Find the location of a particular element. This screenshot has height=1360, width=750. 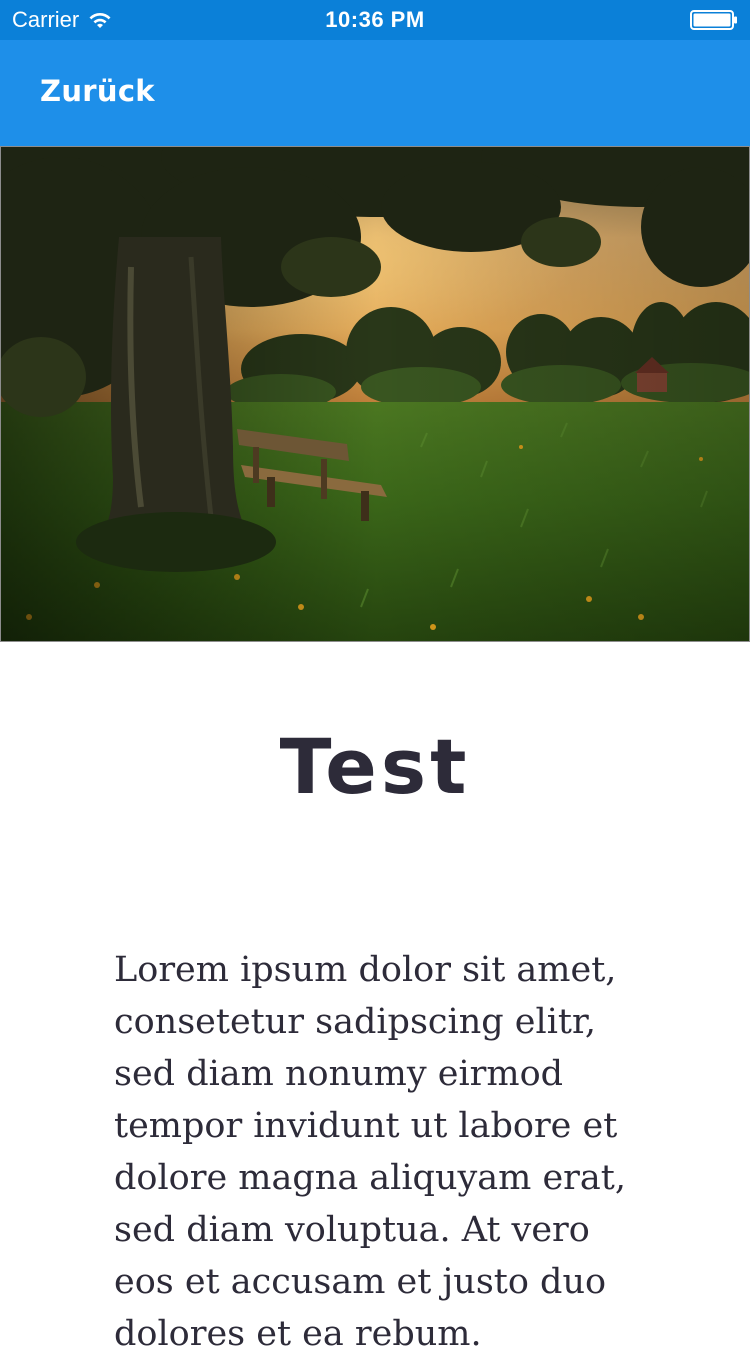

battery-icon is located at coordinates (713, 20).